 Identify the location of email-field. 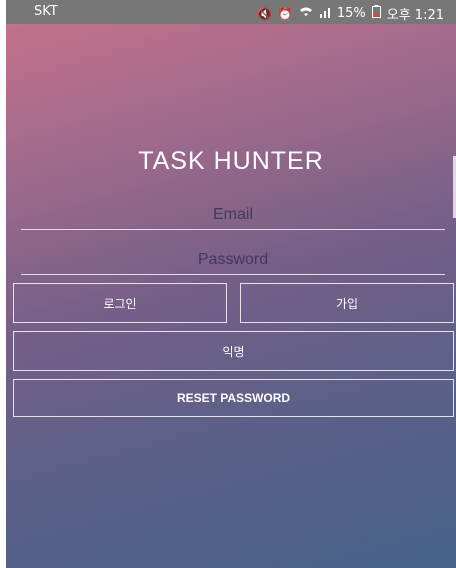
(233, 215).